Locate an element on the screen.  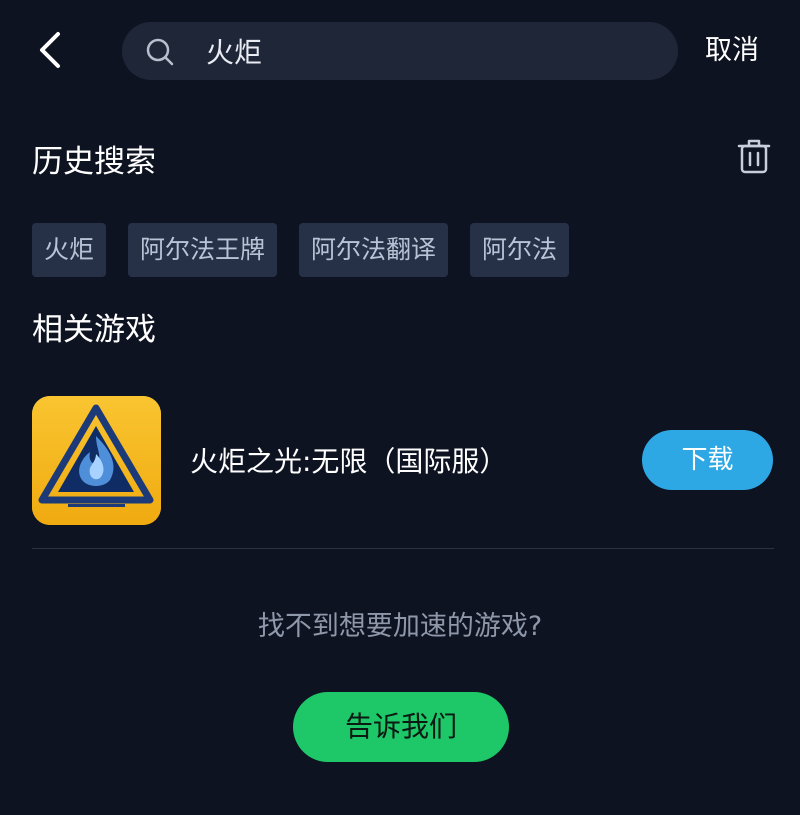
history-tags: 火炬 阿尔法王牌 阿尔法翻译 阿尔法 is located at coordinates (301, 250).